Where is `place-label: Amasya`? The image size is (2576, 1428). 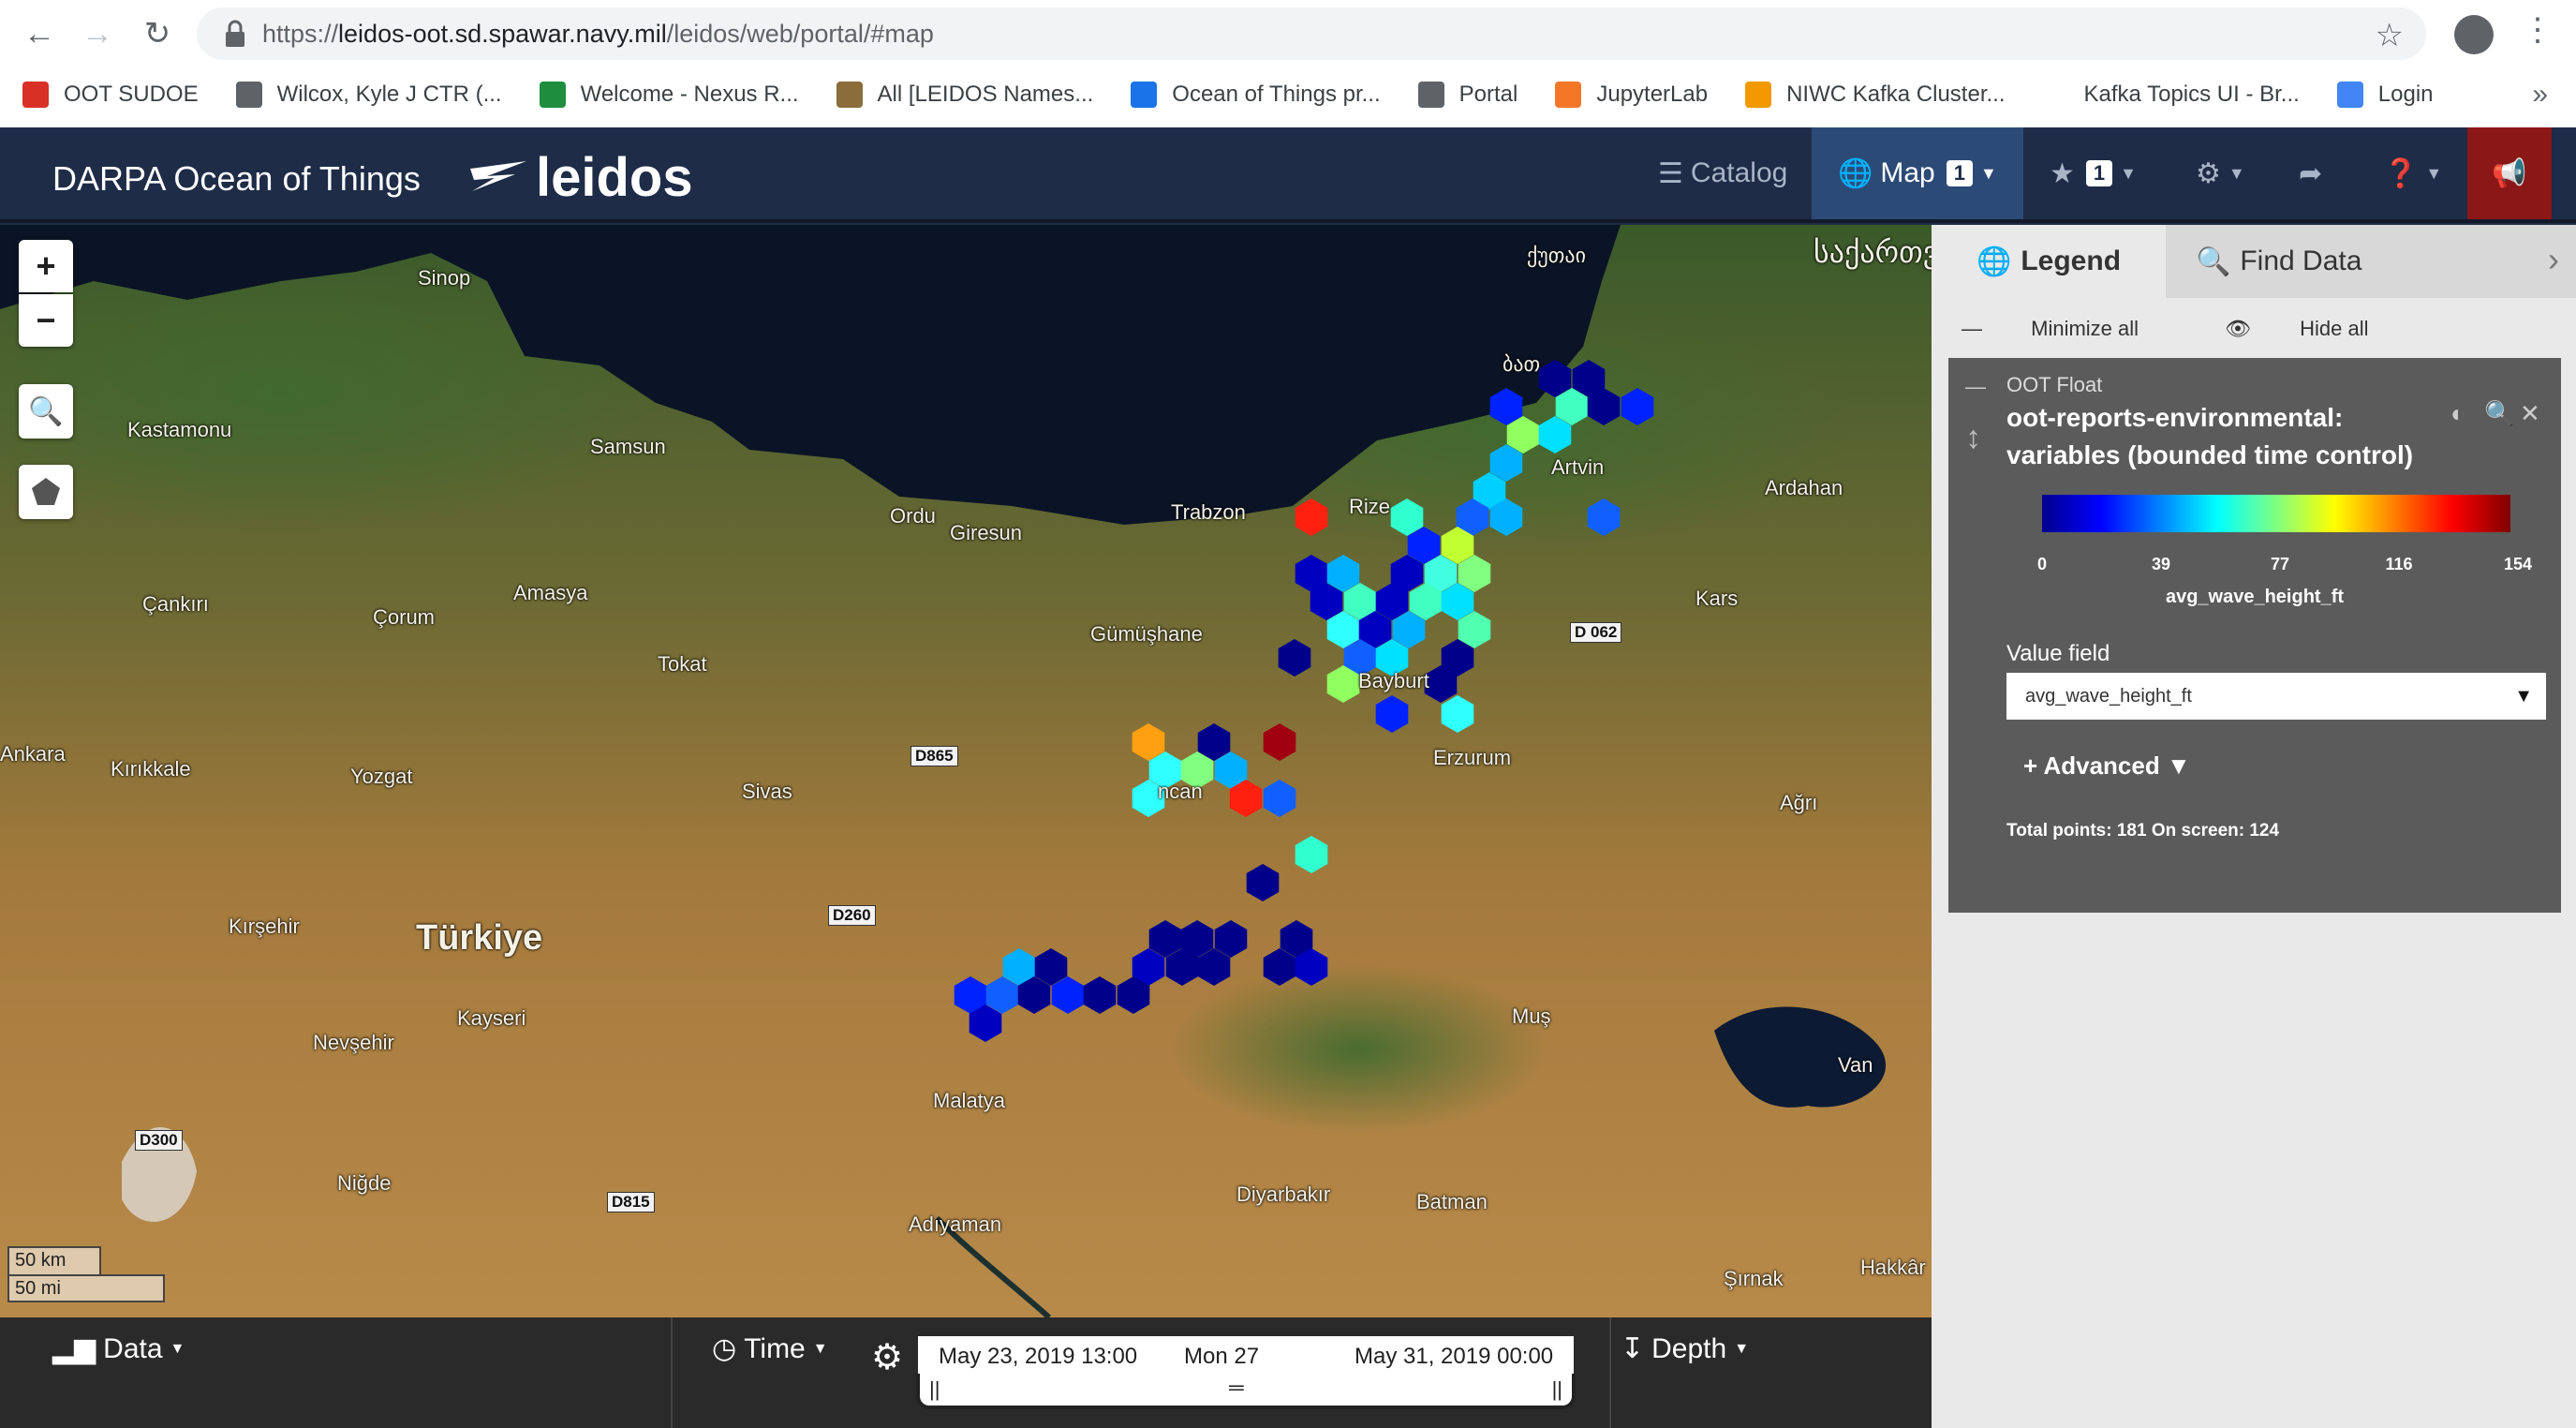
place-label: Amasya is located at coordinates (550, 592).